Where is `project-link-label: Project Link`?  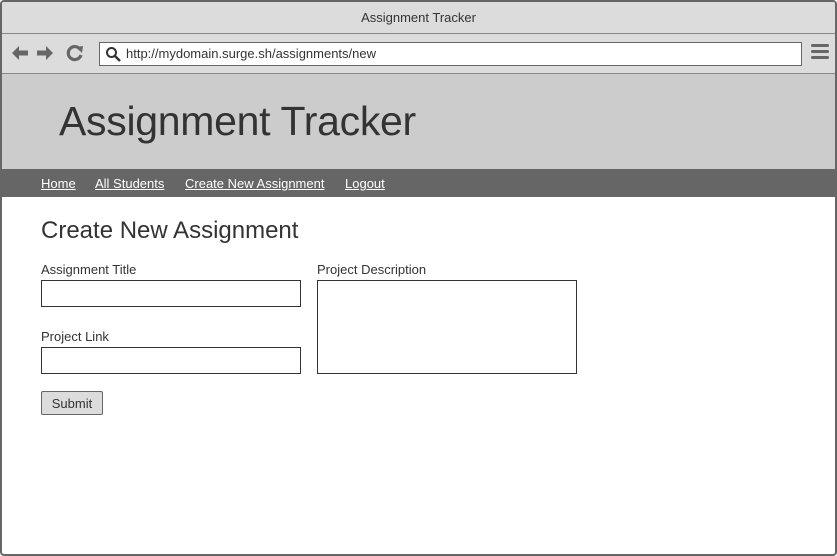
project-link-label: Project Link is located at coordinates (75, 336).